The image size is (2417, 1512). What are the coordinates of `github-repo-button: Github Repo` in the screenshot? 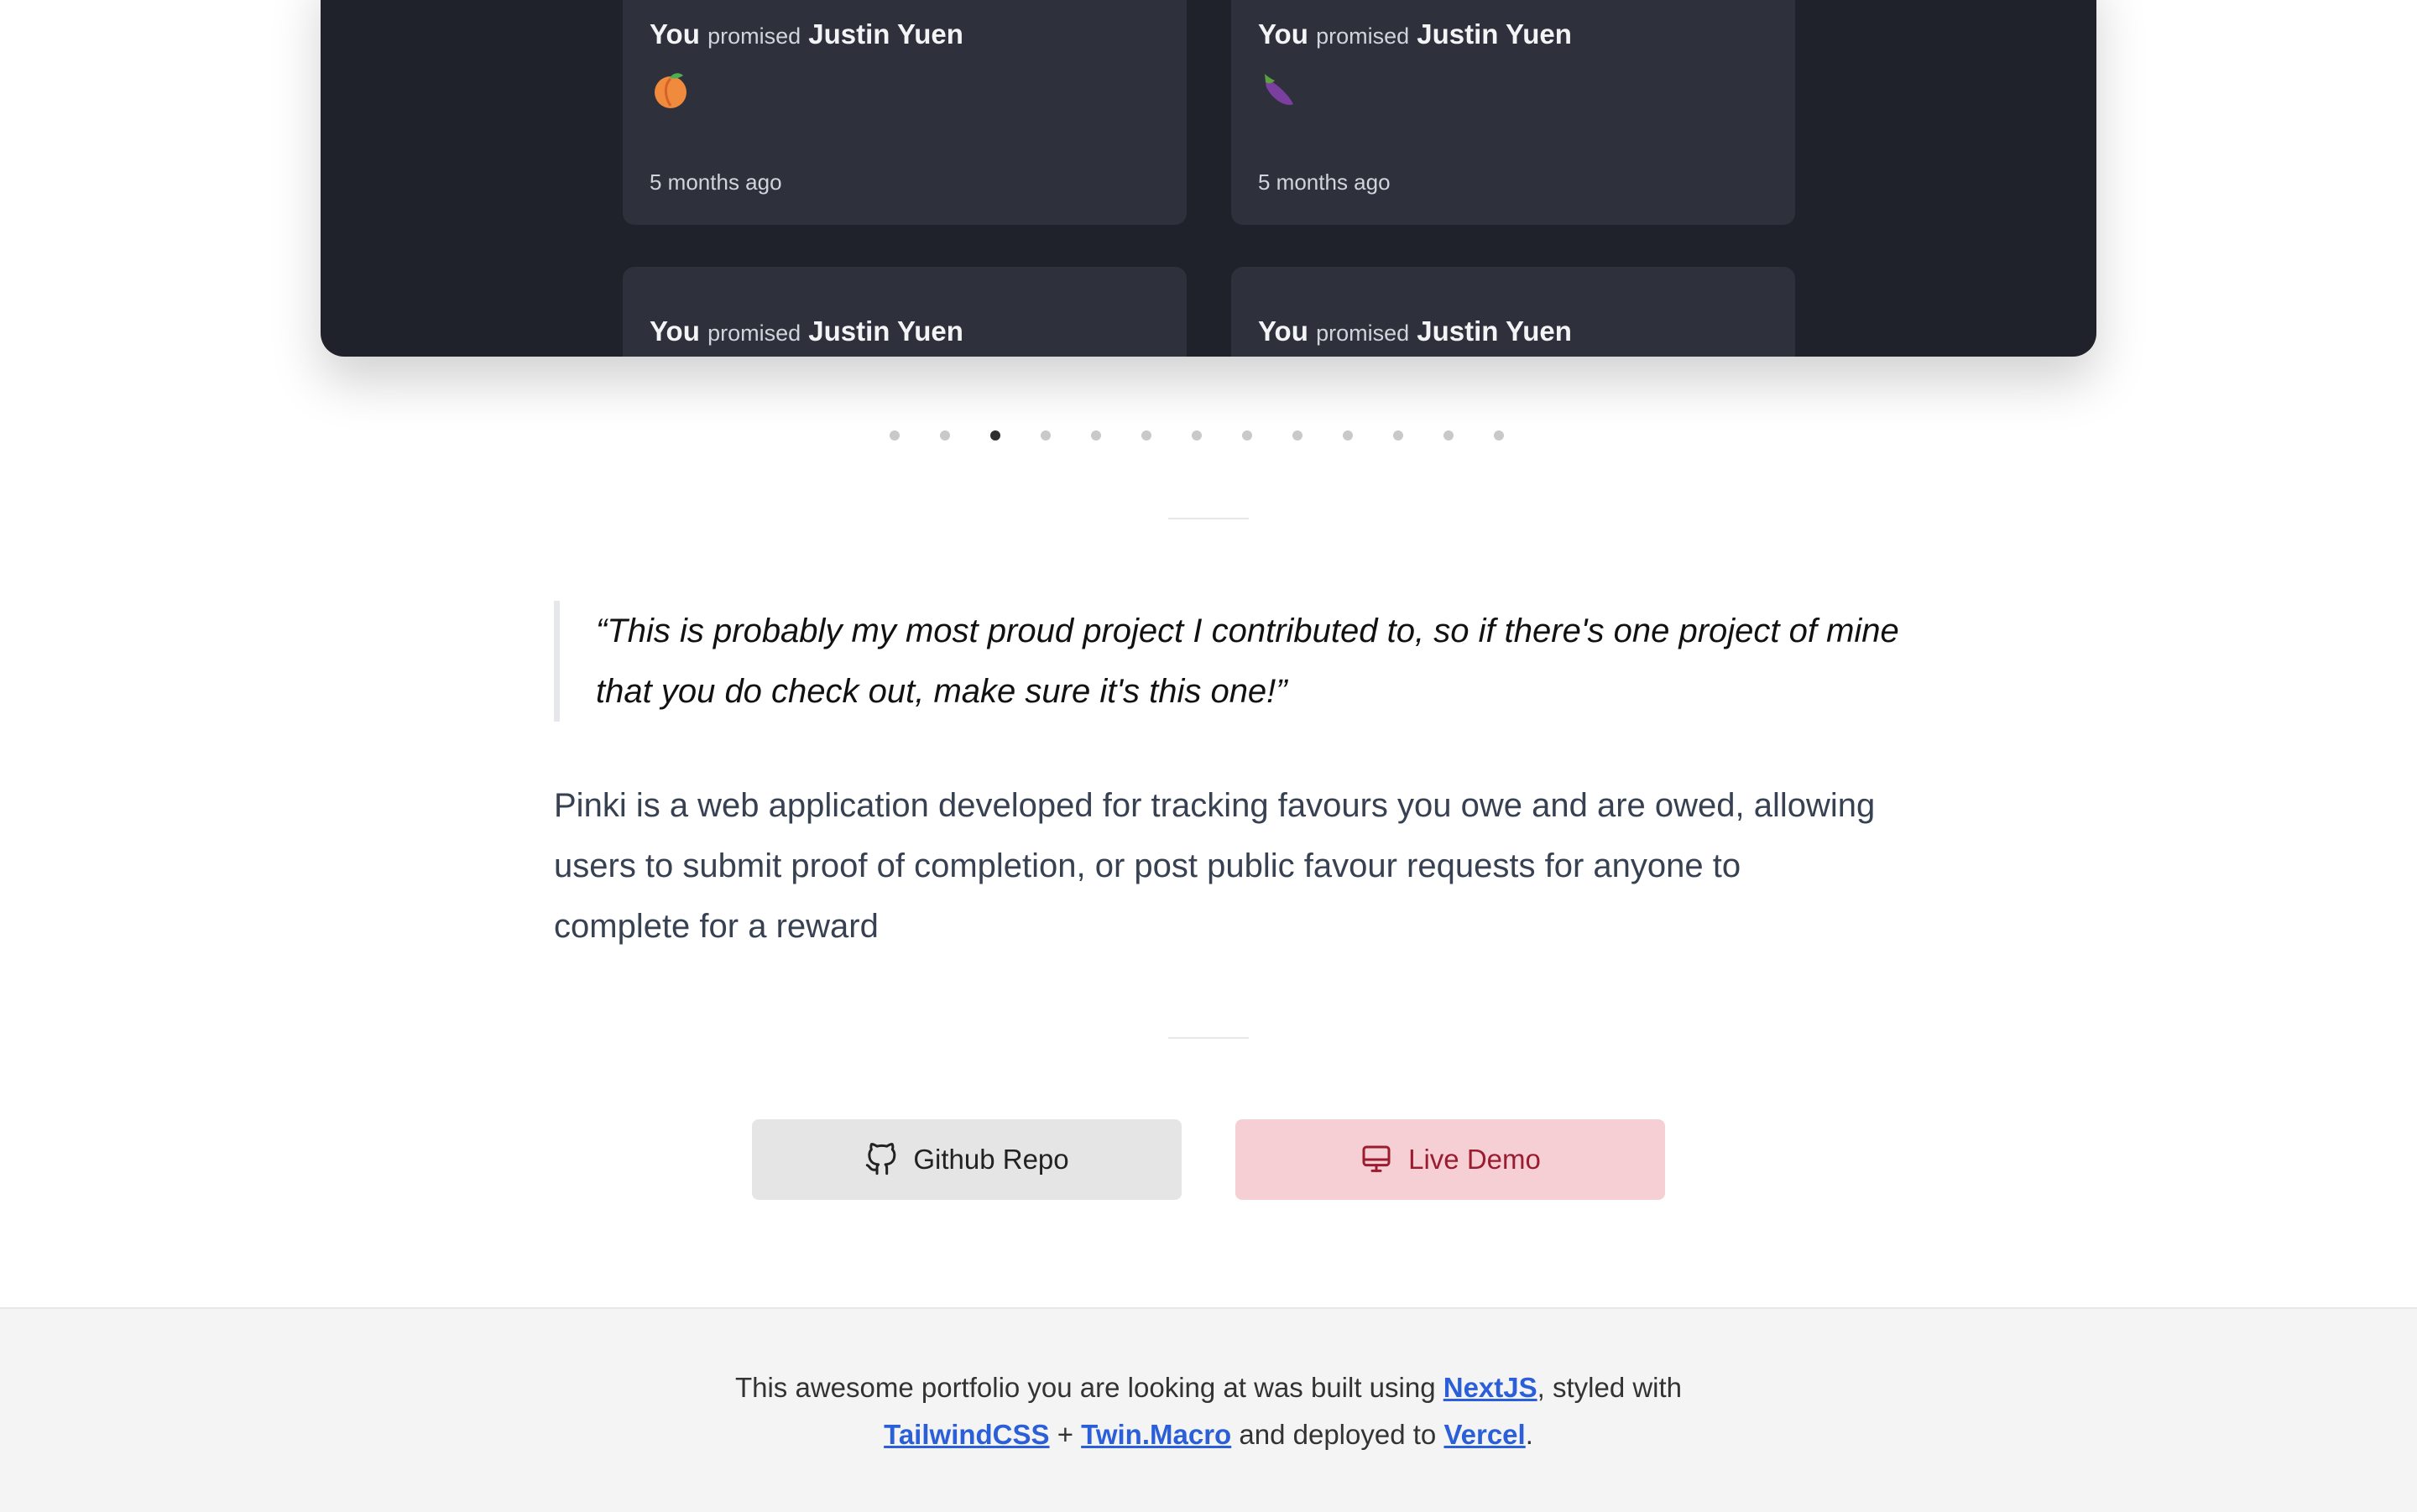 It's located at (967, 1159).